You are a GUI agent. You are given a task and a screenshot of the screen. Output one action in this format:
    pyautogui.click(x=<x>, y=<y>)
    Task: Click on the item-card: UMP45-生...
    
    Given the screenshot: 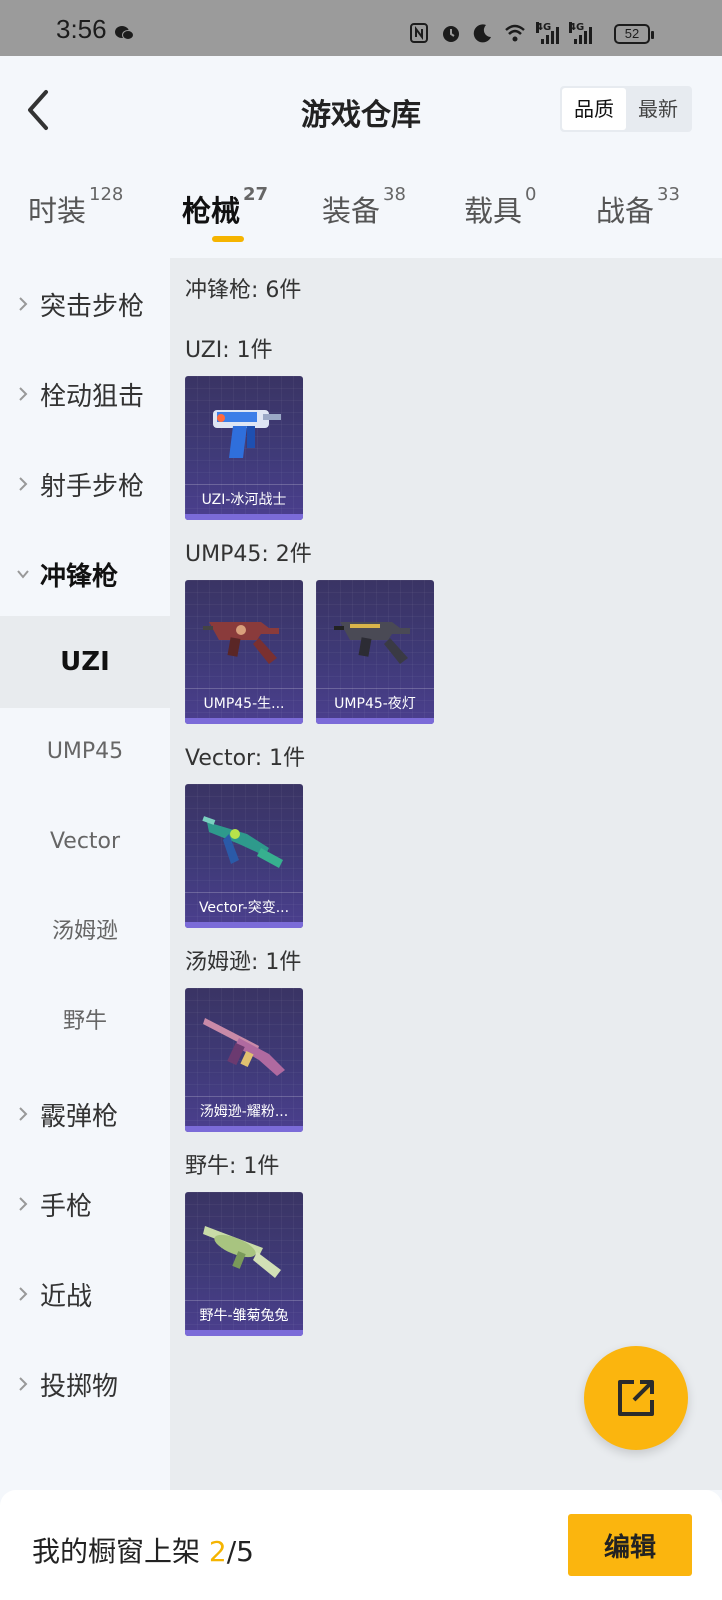 What is the action you would take?
    pyautogui.click(x=244, y=652)
    